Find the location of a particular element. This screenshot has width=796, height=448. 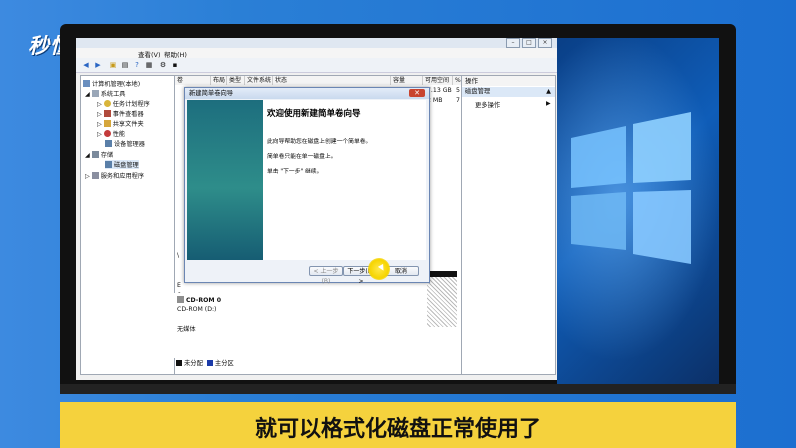

tree-root: 计算机管理(本地) is located at coordinates (111, 83).